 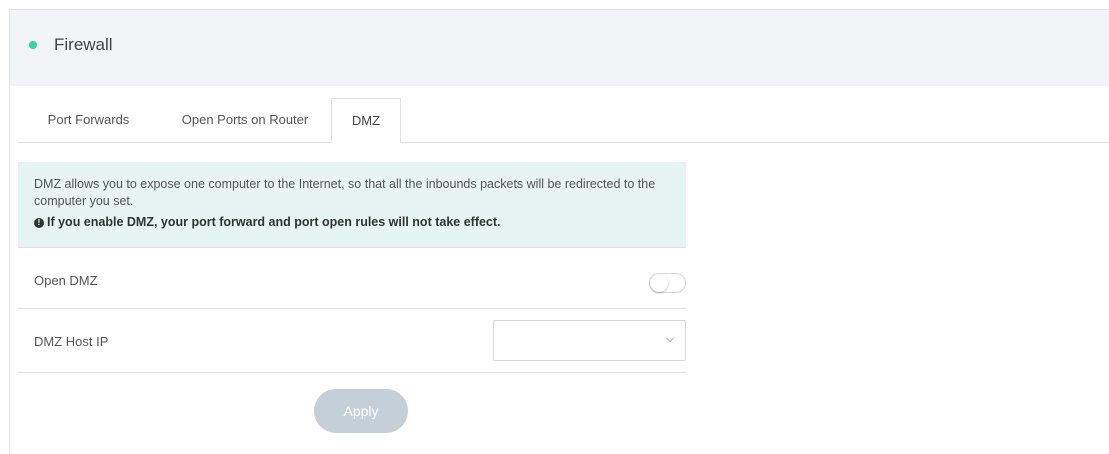 I want to click on dmz-host-ip-select, so click(x=589, y=340).